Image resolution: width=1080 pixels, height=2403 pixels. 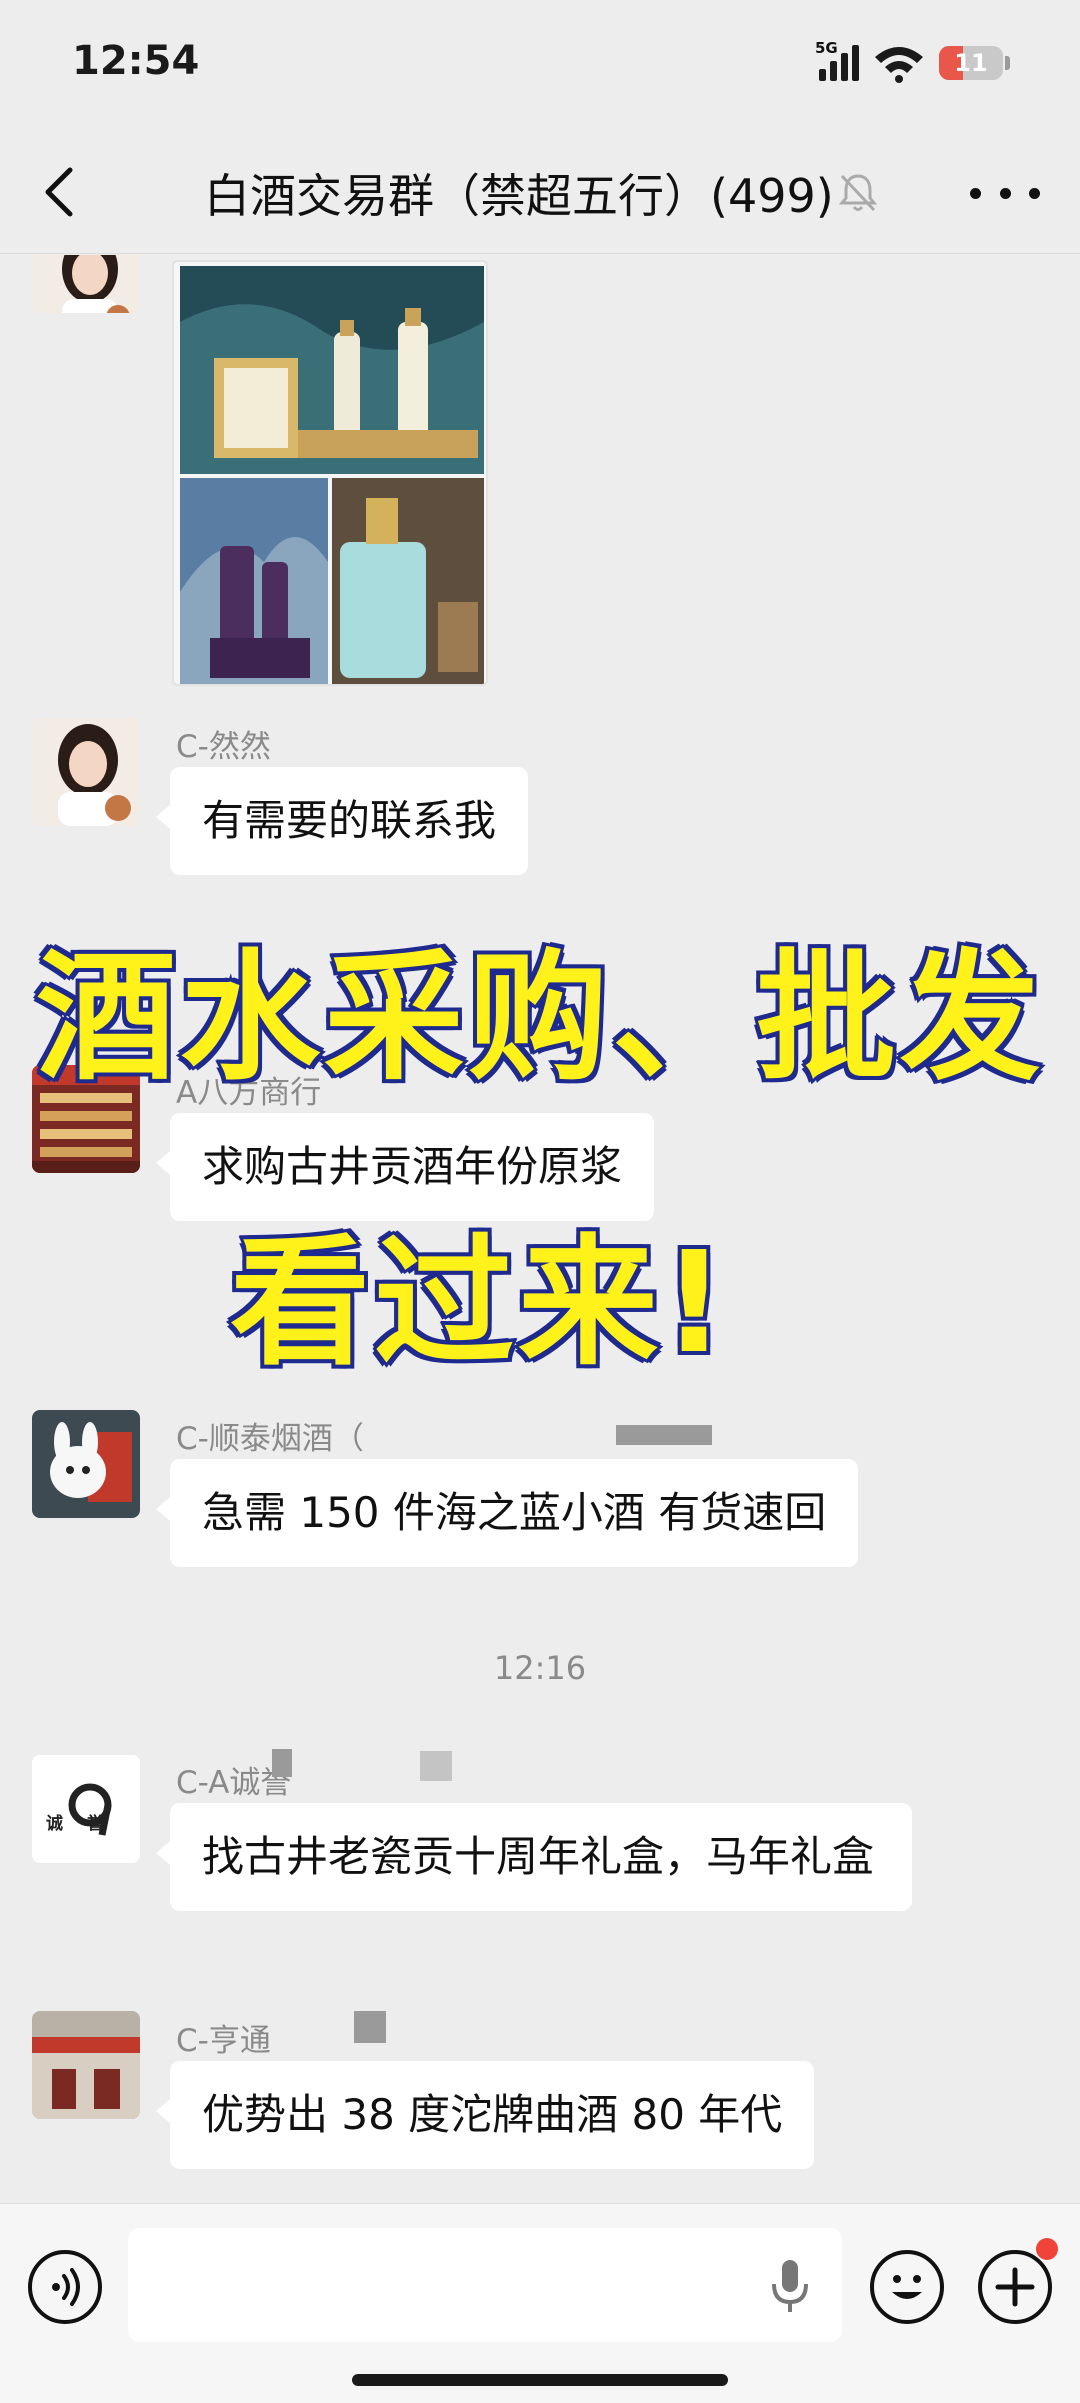 What do you see at coordinates (223, 747) in the screenshot?
I see `sender-name: C-然然` at bounding box center [223, 747].